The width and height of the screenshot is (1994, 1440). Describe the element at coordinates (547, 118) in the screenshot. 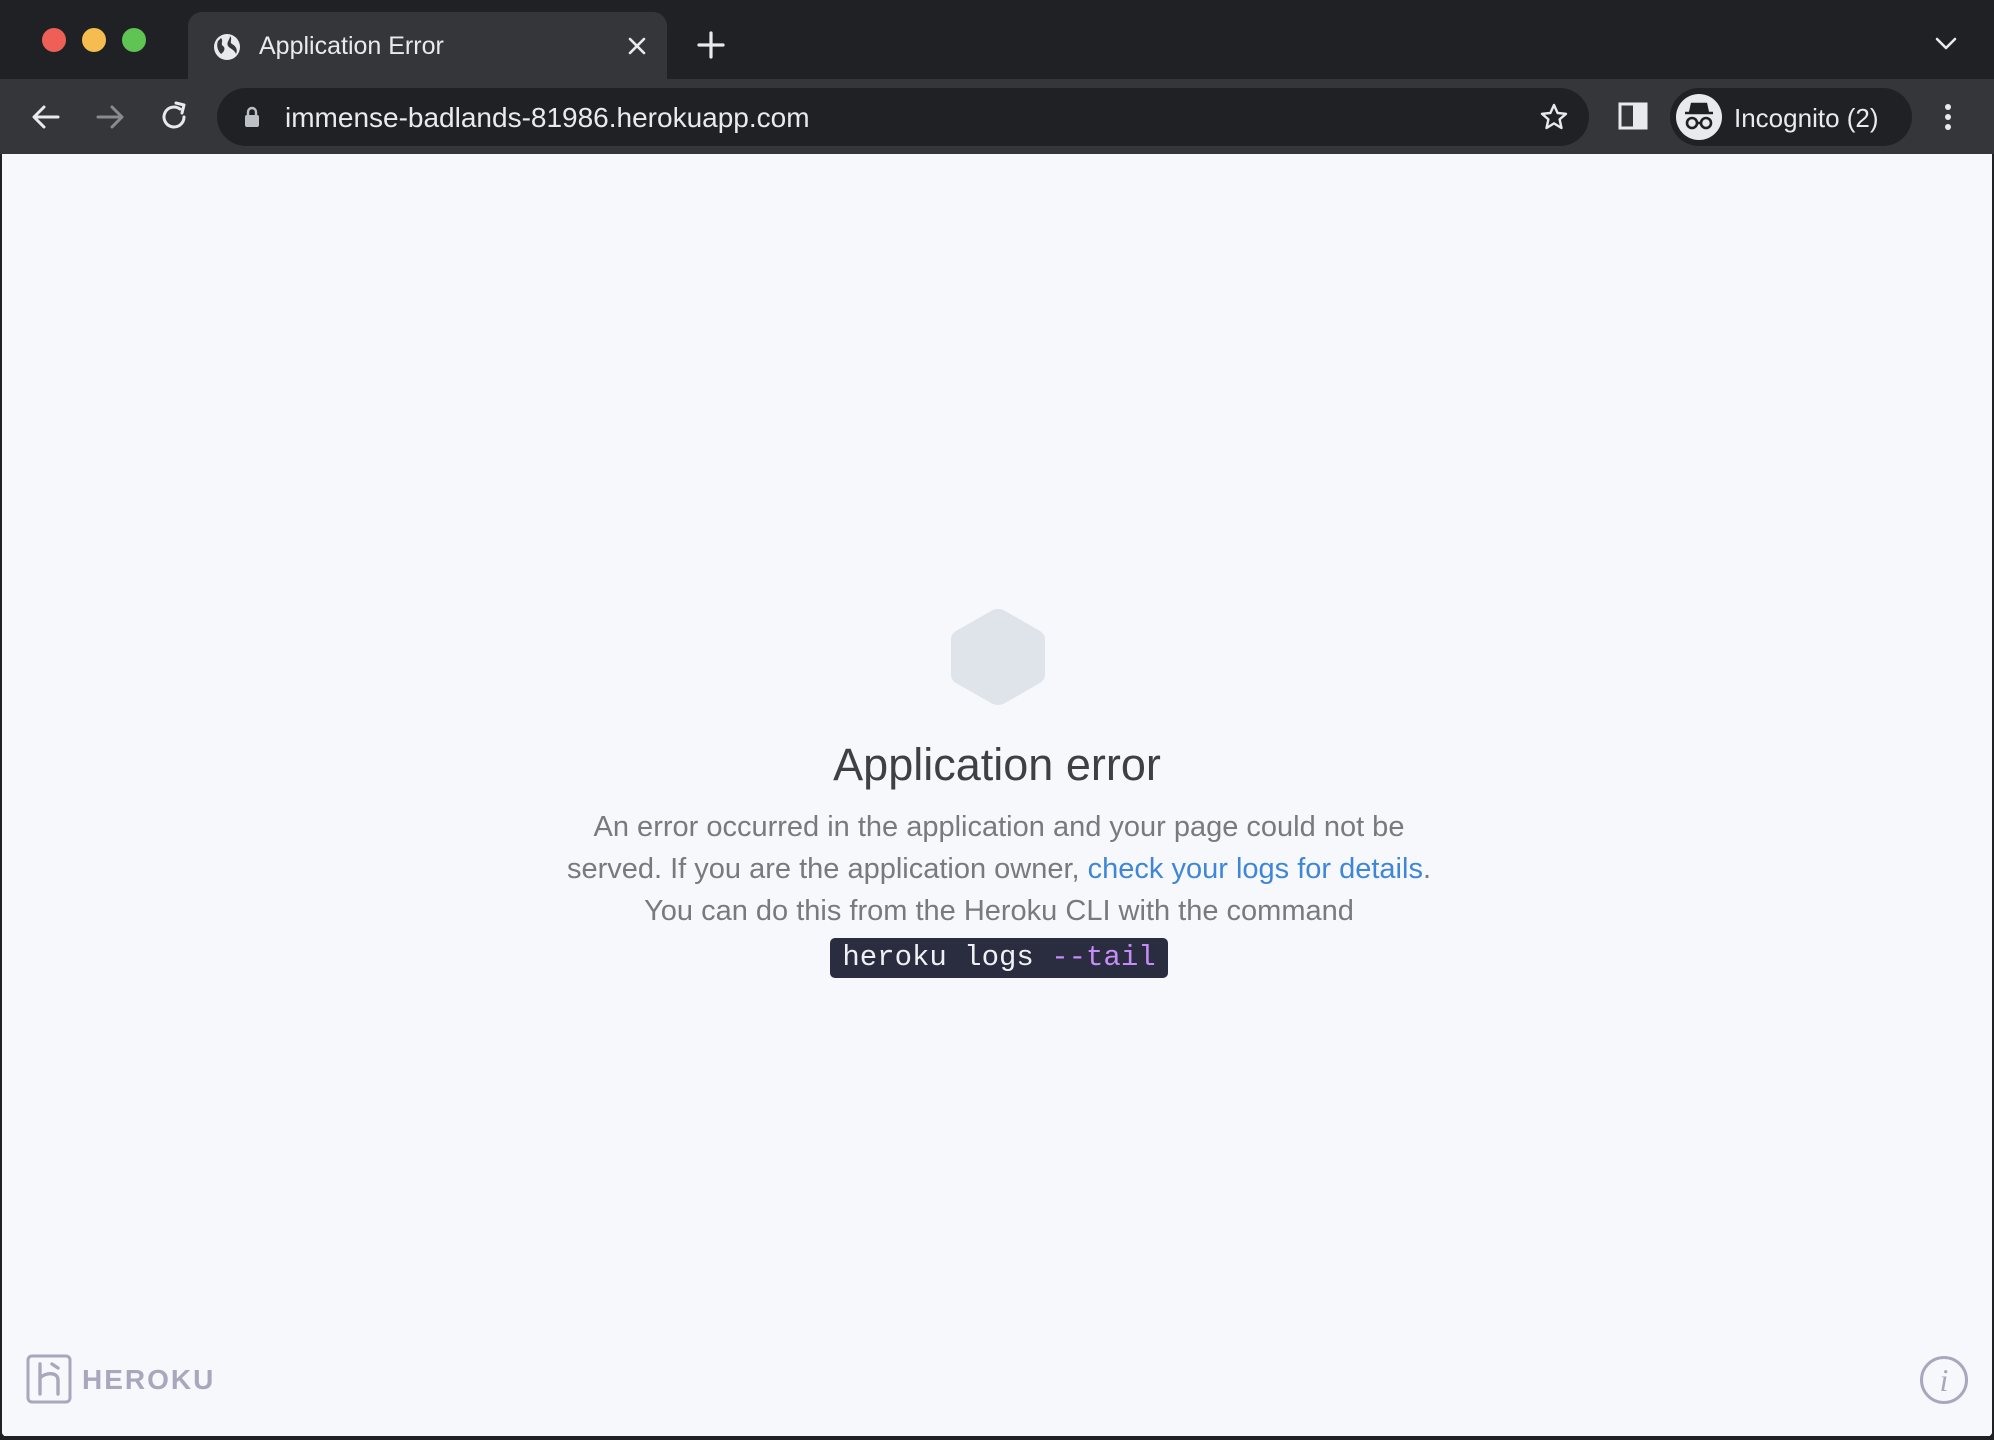

I see `url-text: immense-badlands-81986.herokuapp.com` at that location.